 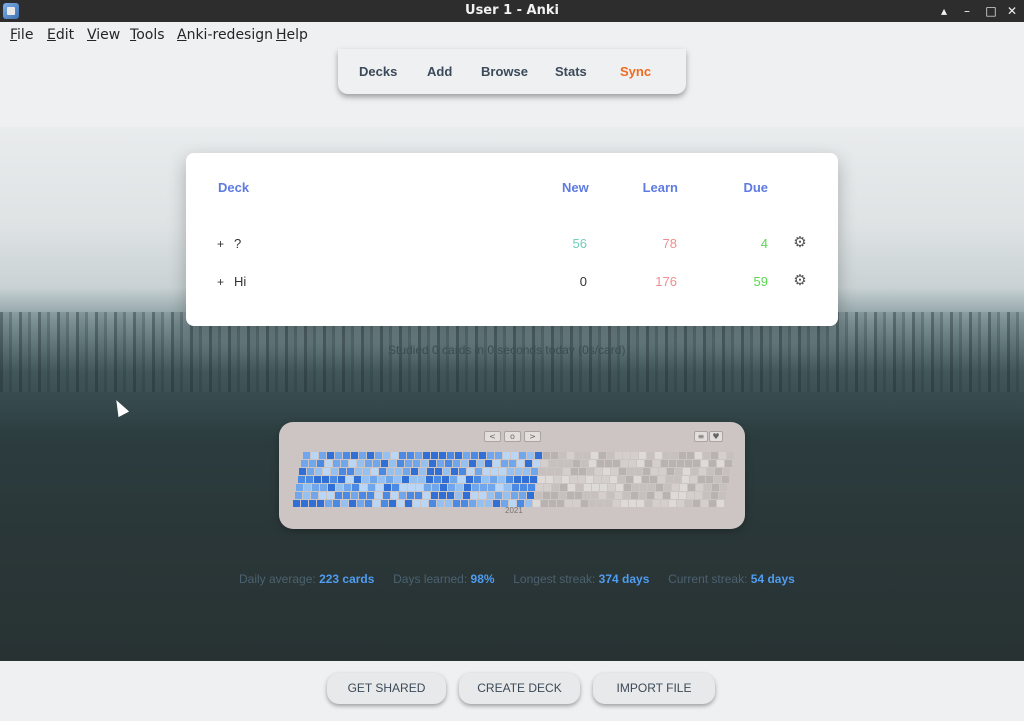 What do you see at coordinates (800, 243) in the screenshot?
I see `gear-icon: ⚙` at bounding box center [800, 243].